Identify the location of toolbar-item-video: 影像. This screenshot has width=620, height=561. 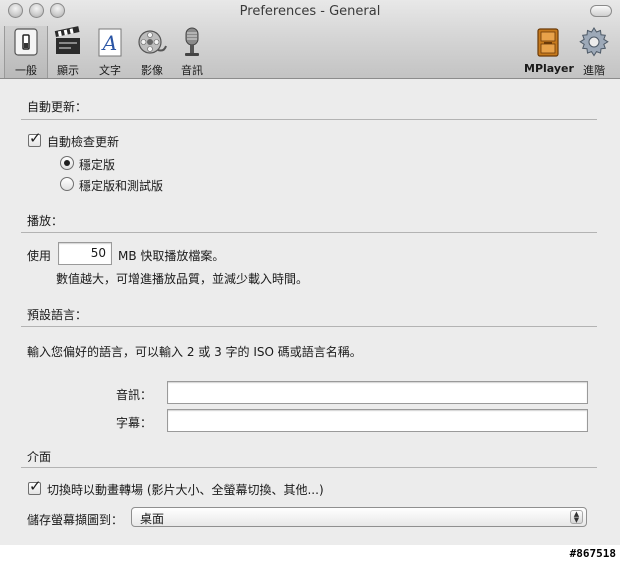
(152, 52).